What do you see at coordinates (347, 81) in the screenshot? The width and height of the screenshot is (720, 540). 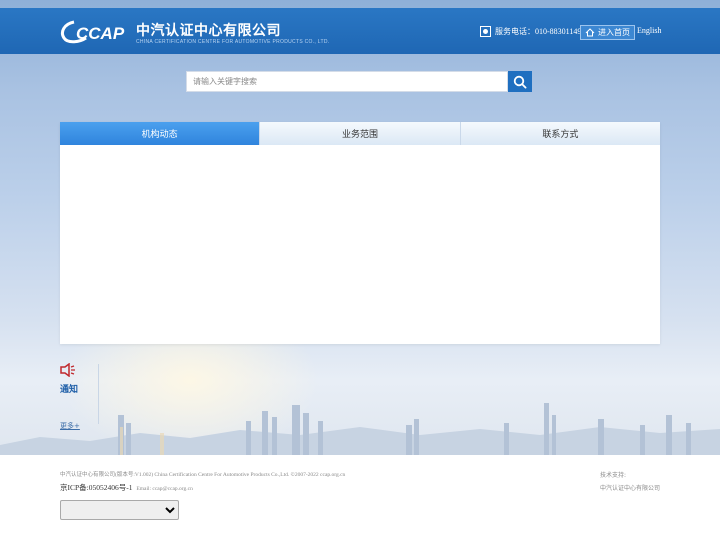 I see `search-input` at bounding box center [347, 81].